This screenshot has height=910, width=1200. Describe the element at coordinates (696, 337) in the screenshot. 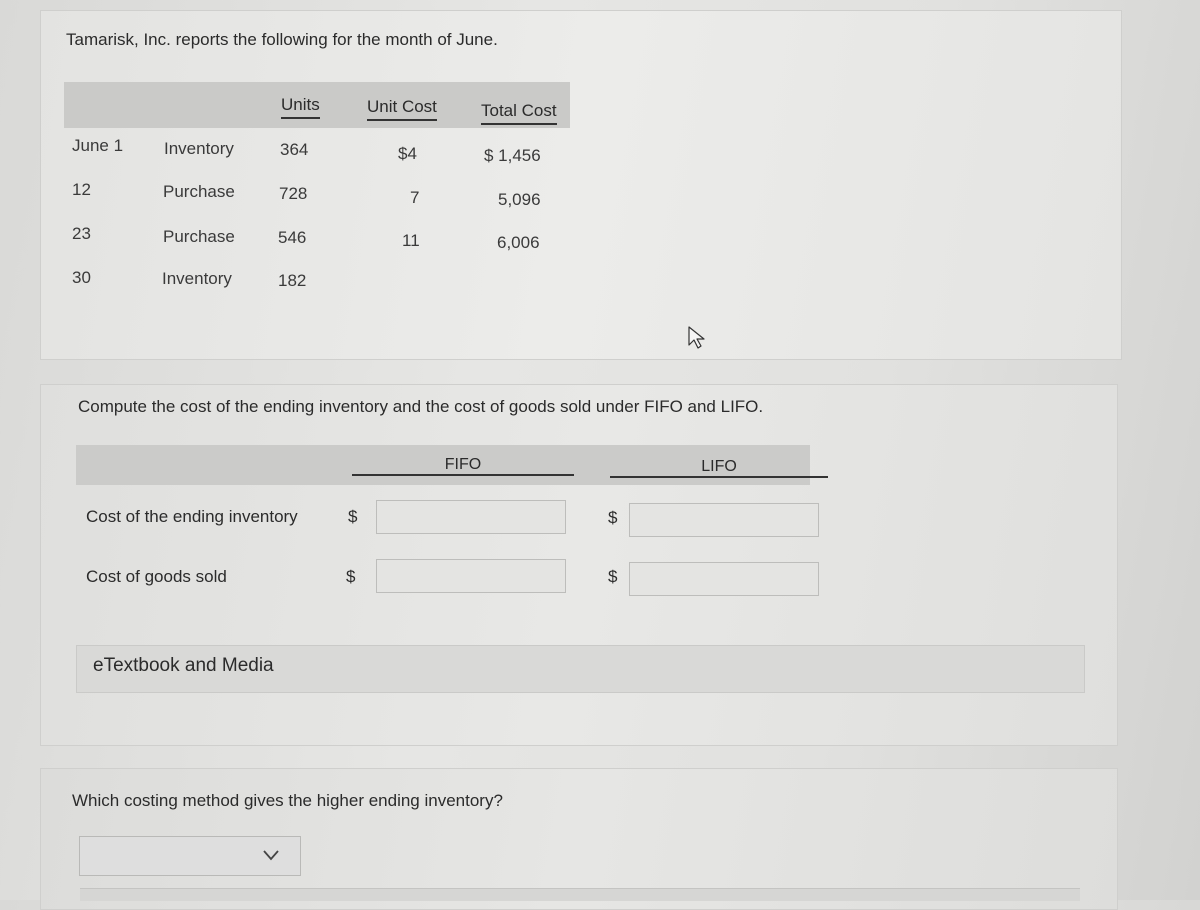

I see `mouse-cursor-icon` at that location.